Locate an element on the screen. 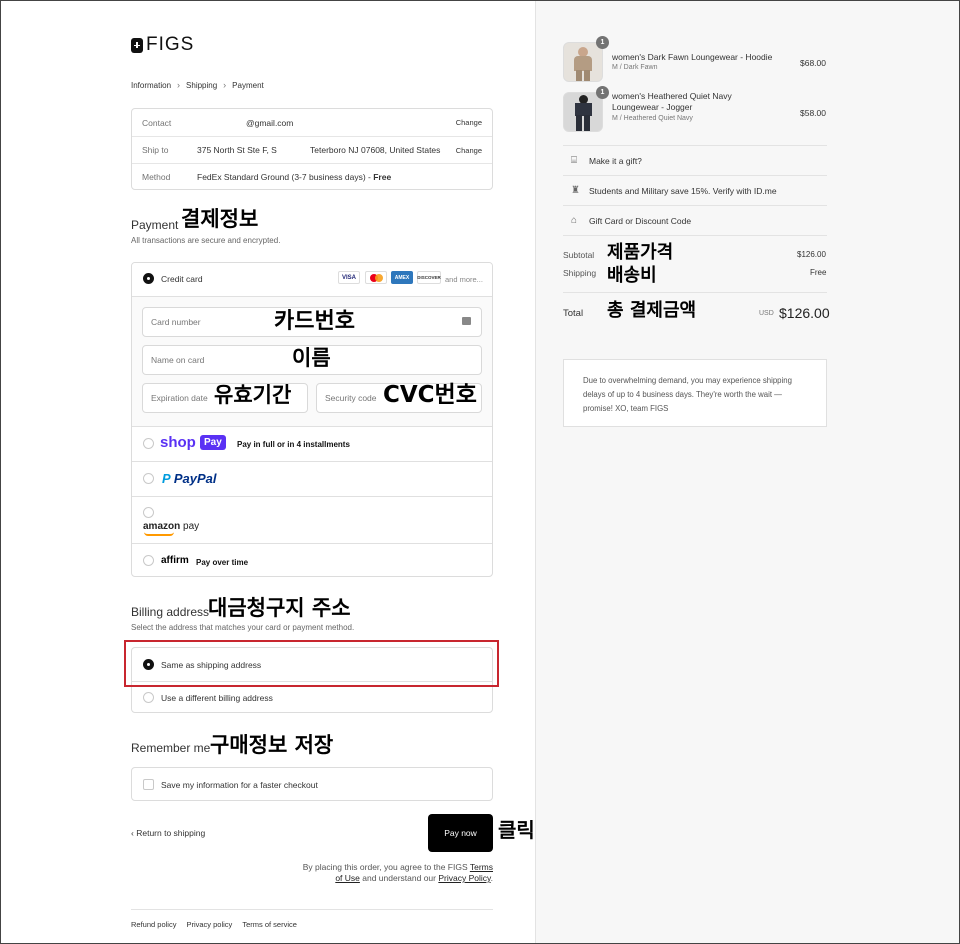 This screenshot has height=944, width=960. product-variant: M / Heathered Quiet Navy is located at coordinates (652, 118).